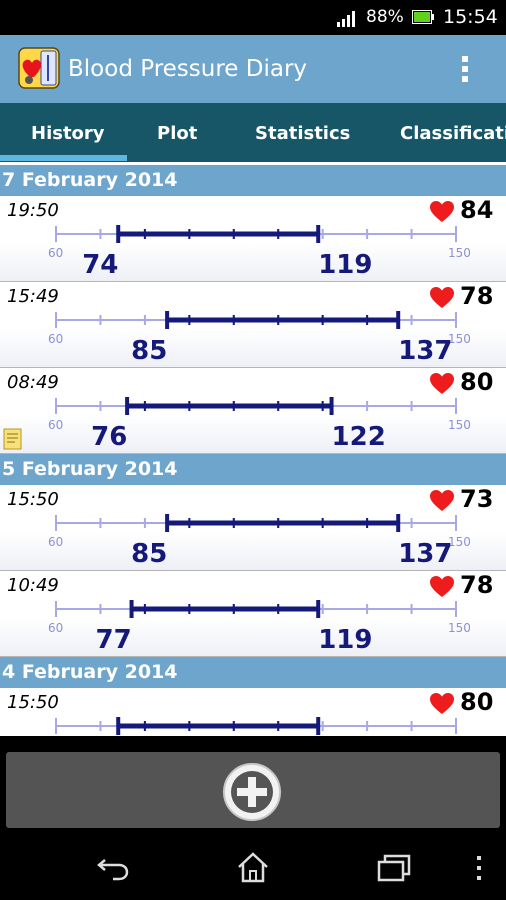  Describe the element at coordinates (252, 792) in the screenshot. I see `add-button` at that location.